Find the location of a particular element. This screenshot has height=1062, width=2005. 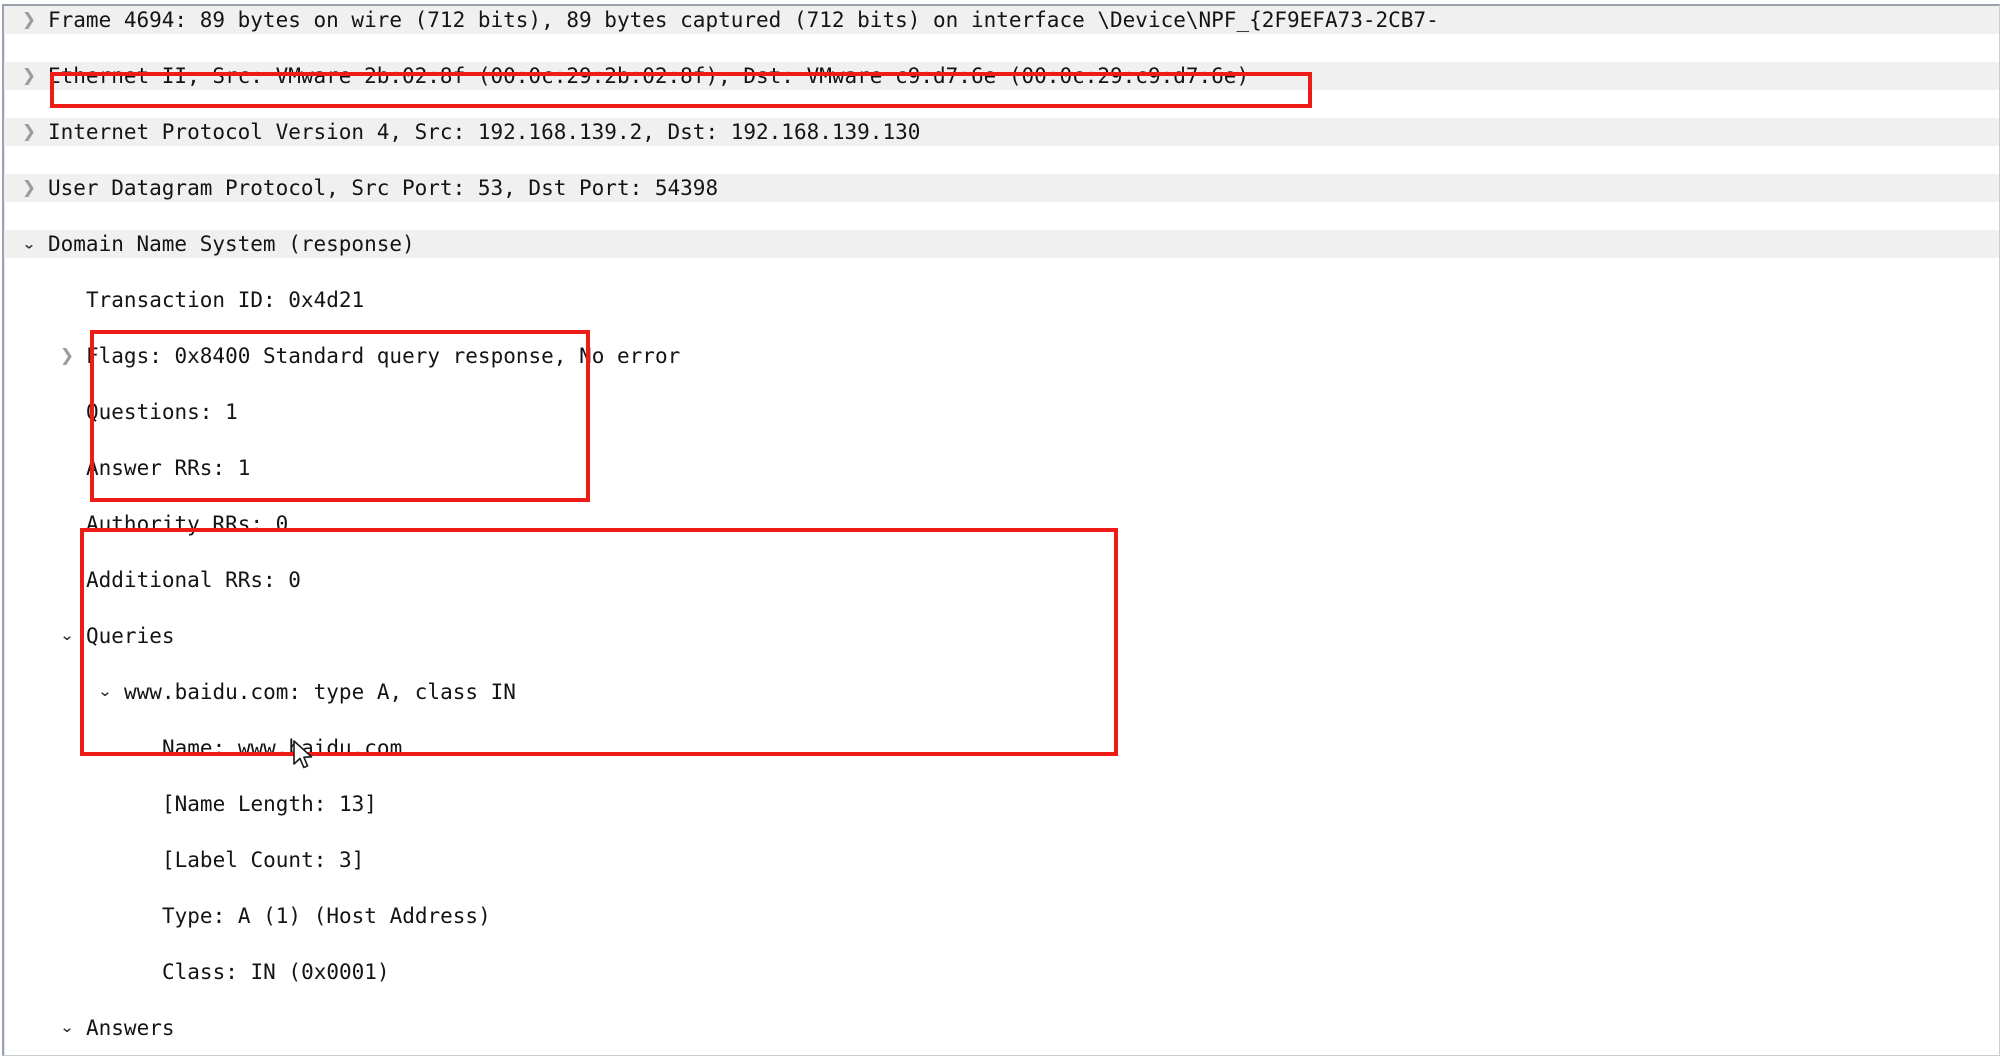

tree-row-label-answers: Answers is located at coordinates (130, 1028).